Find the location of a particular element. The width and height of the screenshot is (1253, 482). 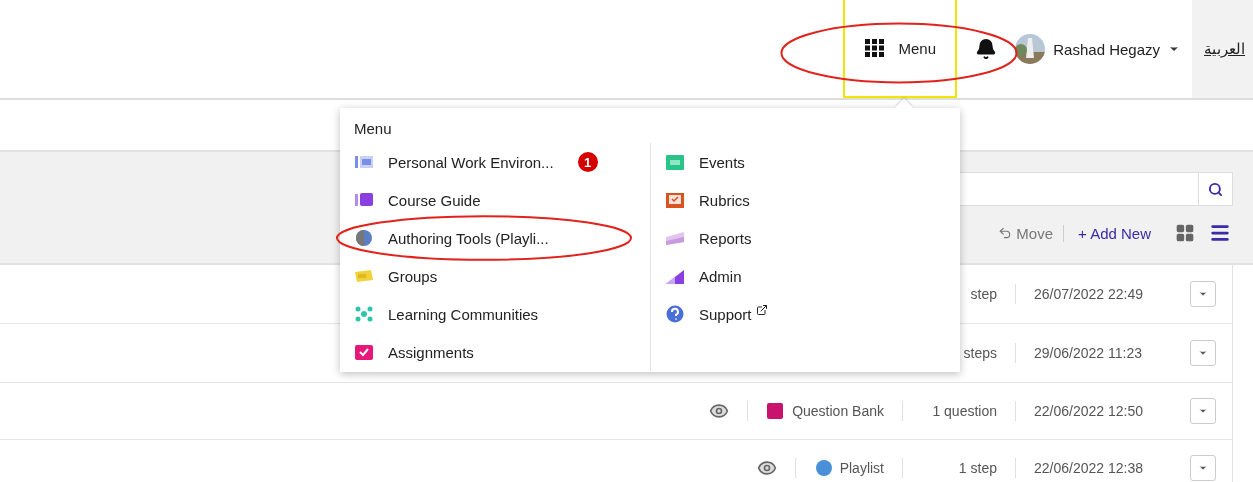

step-count: steps is located at coordinates (979, 353).